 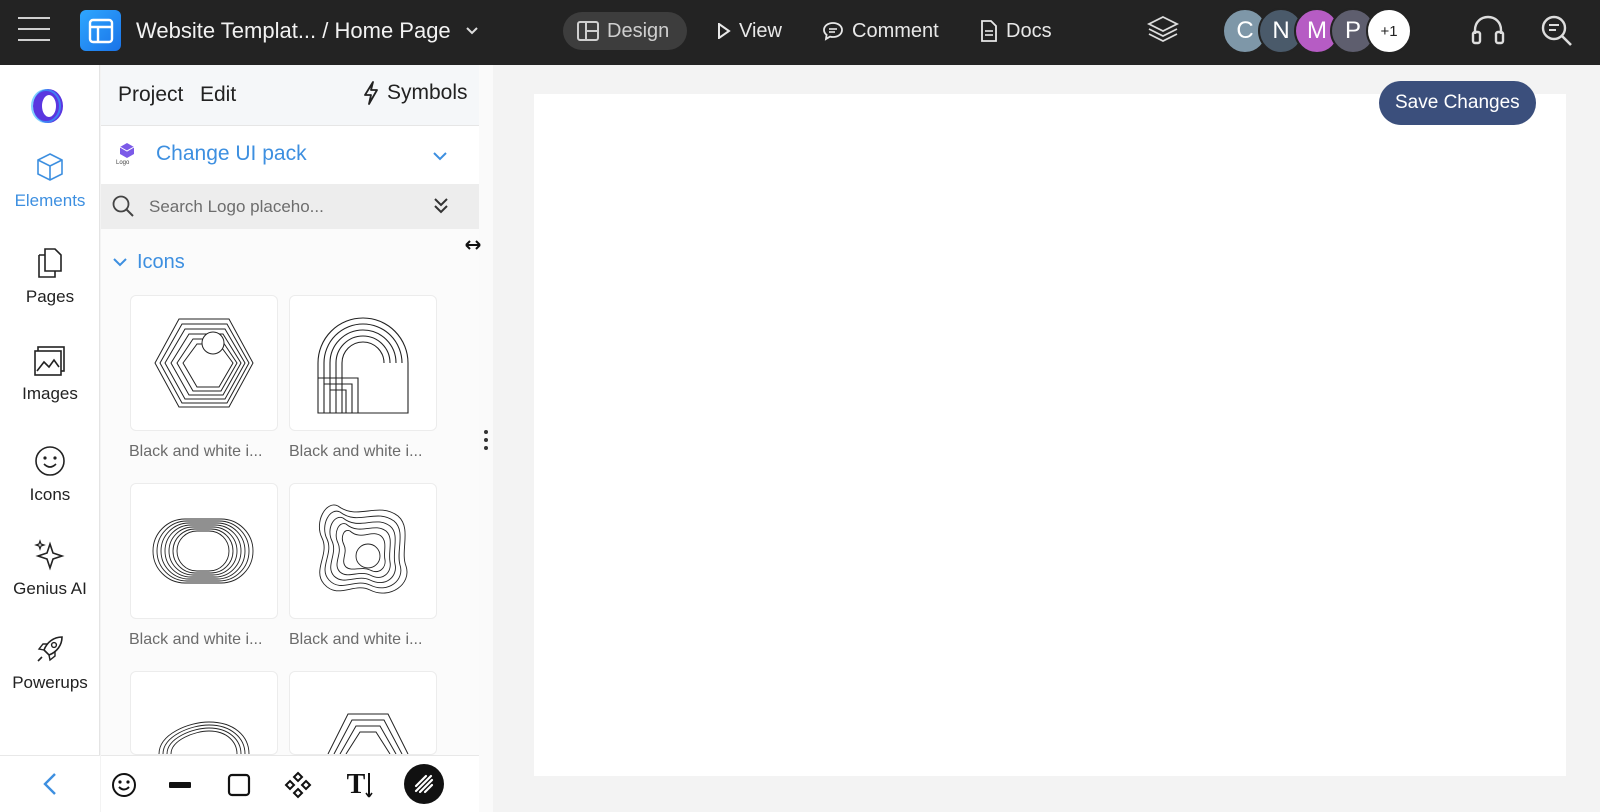 I want to click on component-tool, so click(x=298, y=785).